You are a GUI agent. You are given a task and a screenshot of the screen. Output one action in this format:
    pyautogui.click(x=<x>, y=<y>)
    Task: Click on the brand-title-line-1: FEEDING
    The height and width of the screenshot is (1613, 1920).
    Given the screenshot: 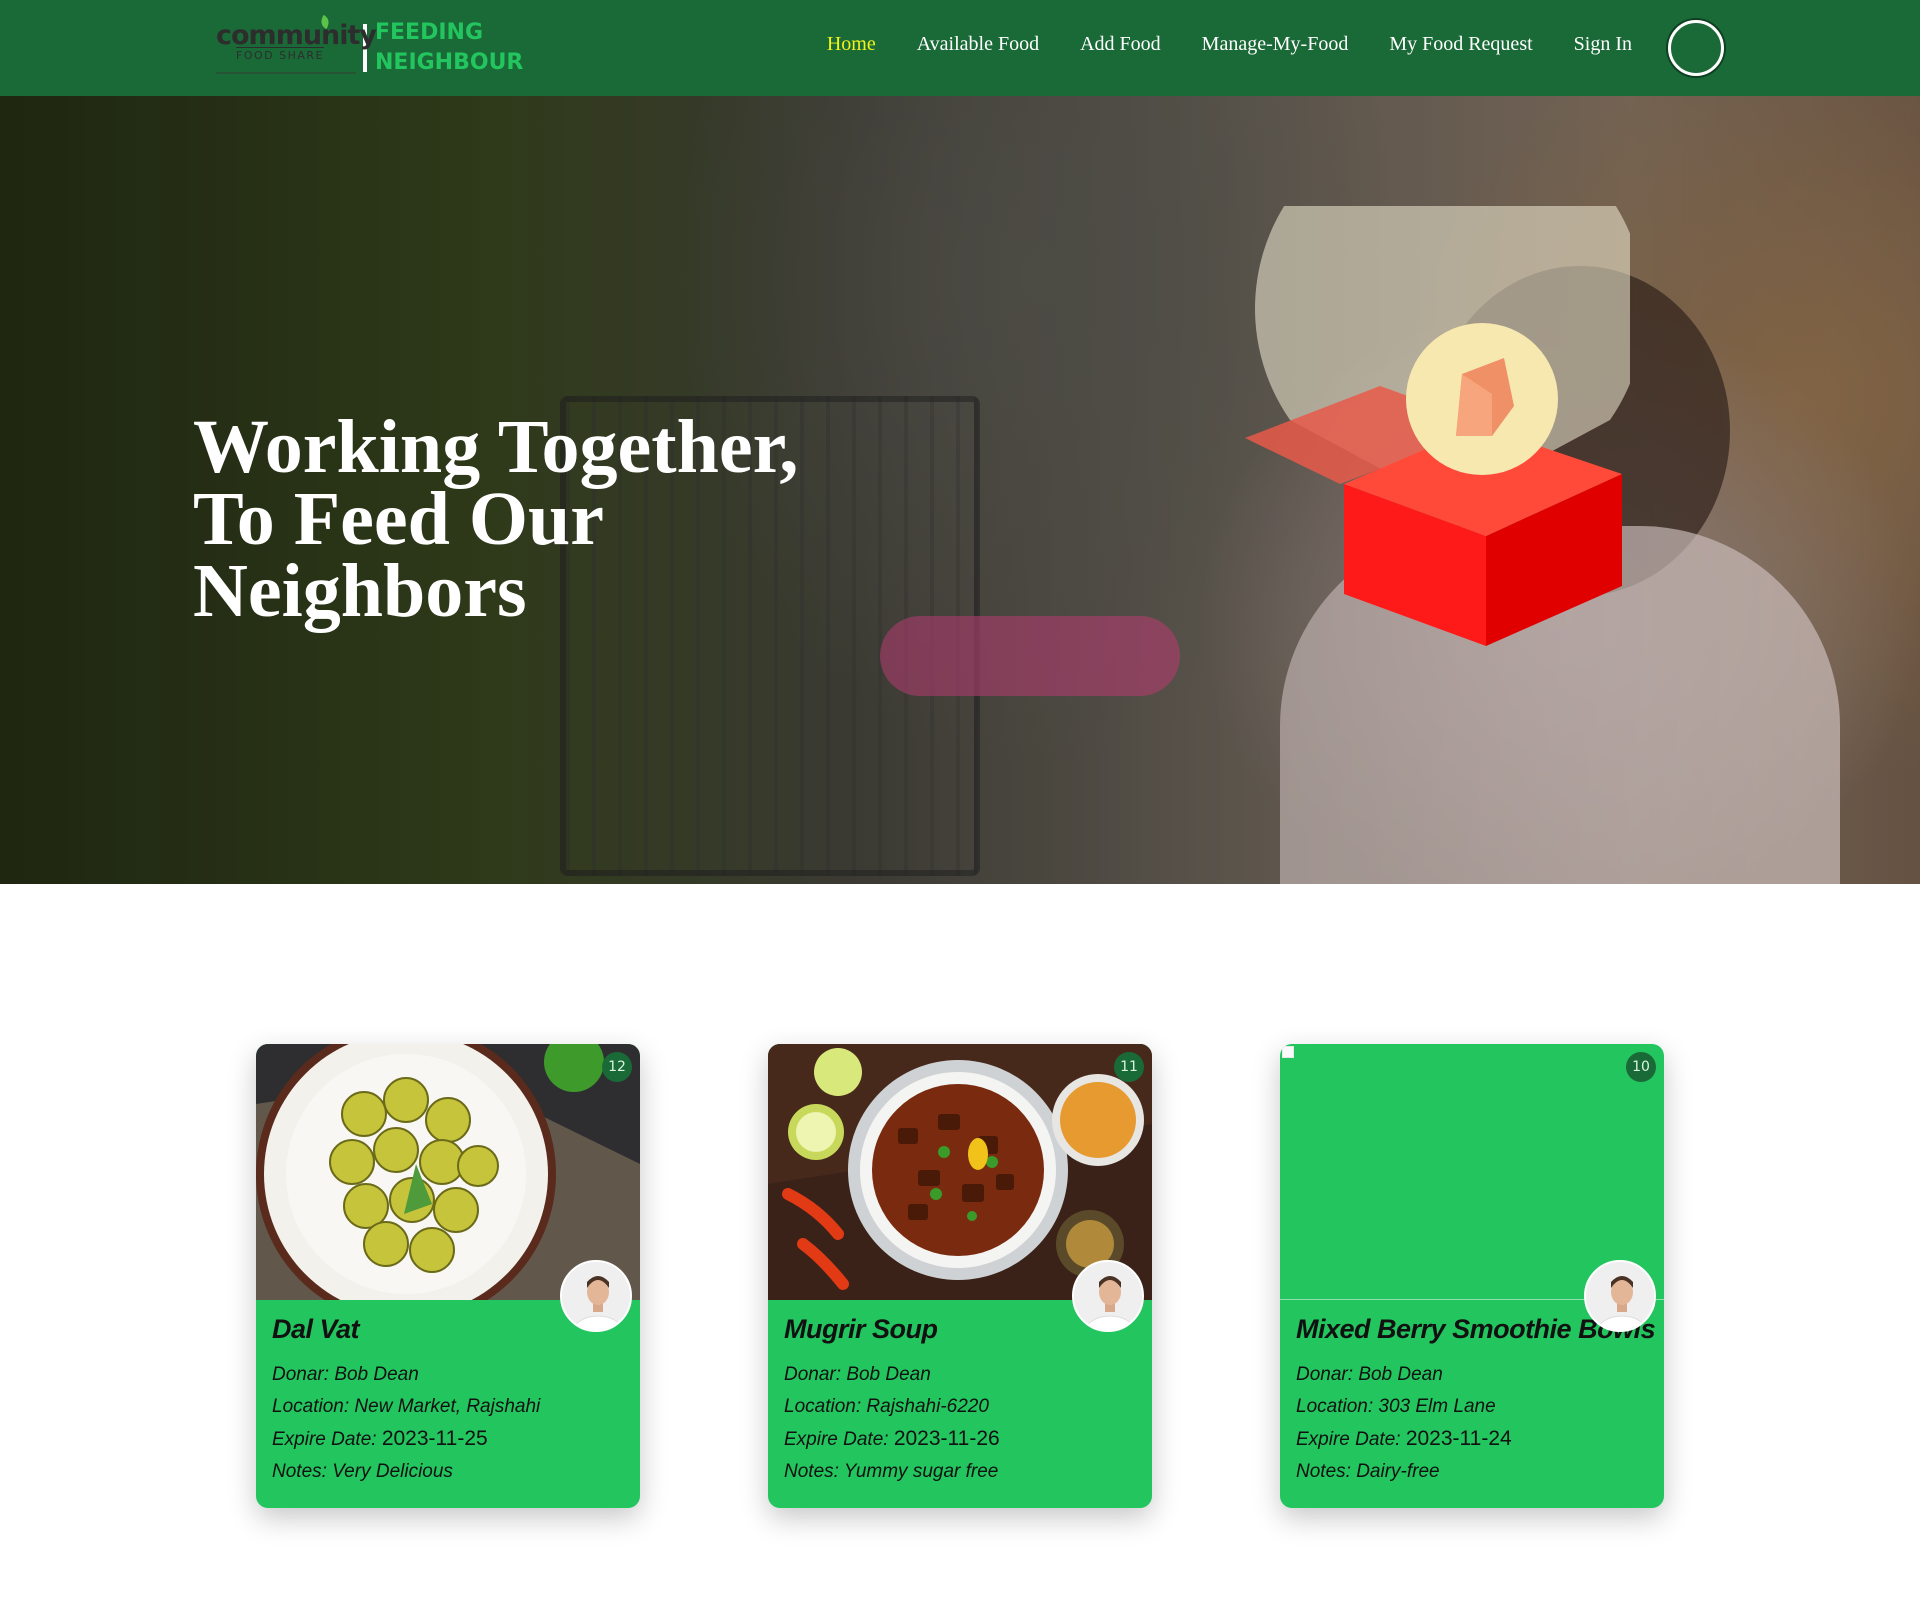 What is the action you would take?
    pyautogui.click(x=429, y=32)
    